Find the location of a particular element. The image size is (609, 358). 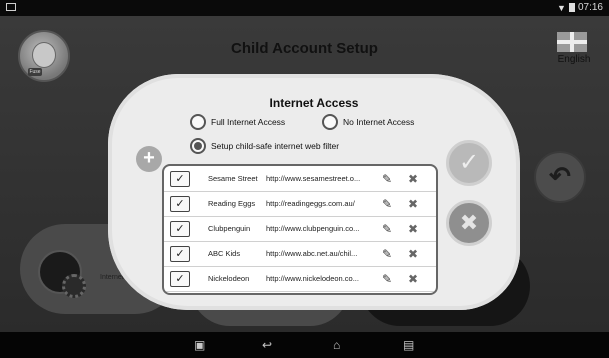

home-icon: ⌂ is located at coordinates (336, 345).